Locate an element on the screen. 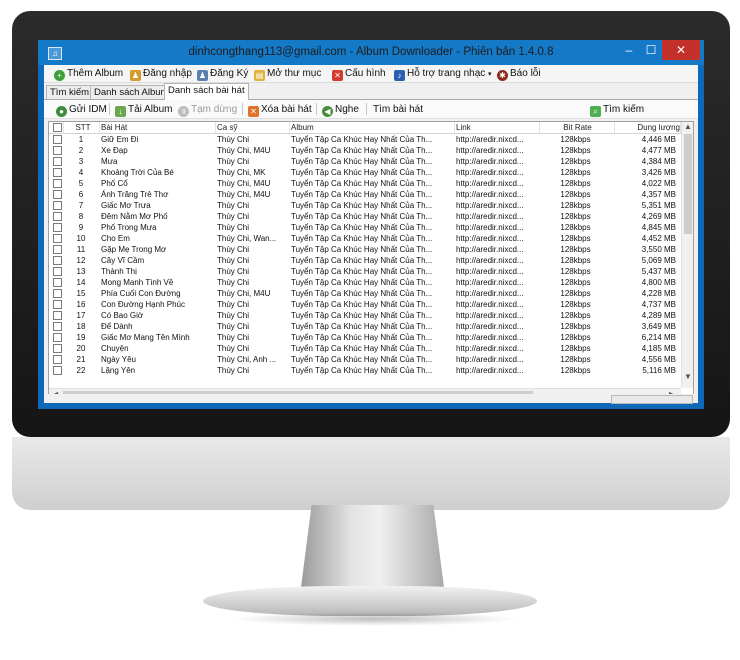 This screenshot has width=740, height=660. select-all-checkbox is located at coordinates (57, 127).